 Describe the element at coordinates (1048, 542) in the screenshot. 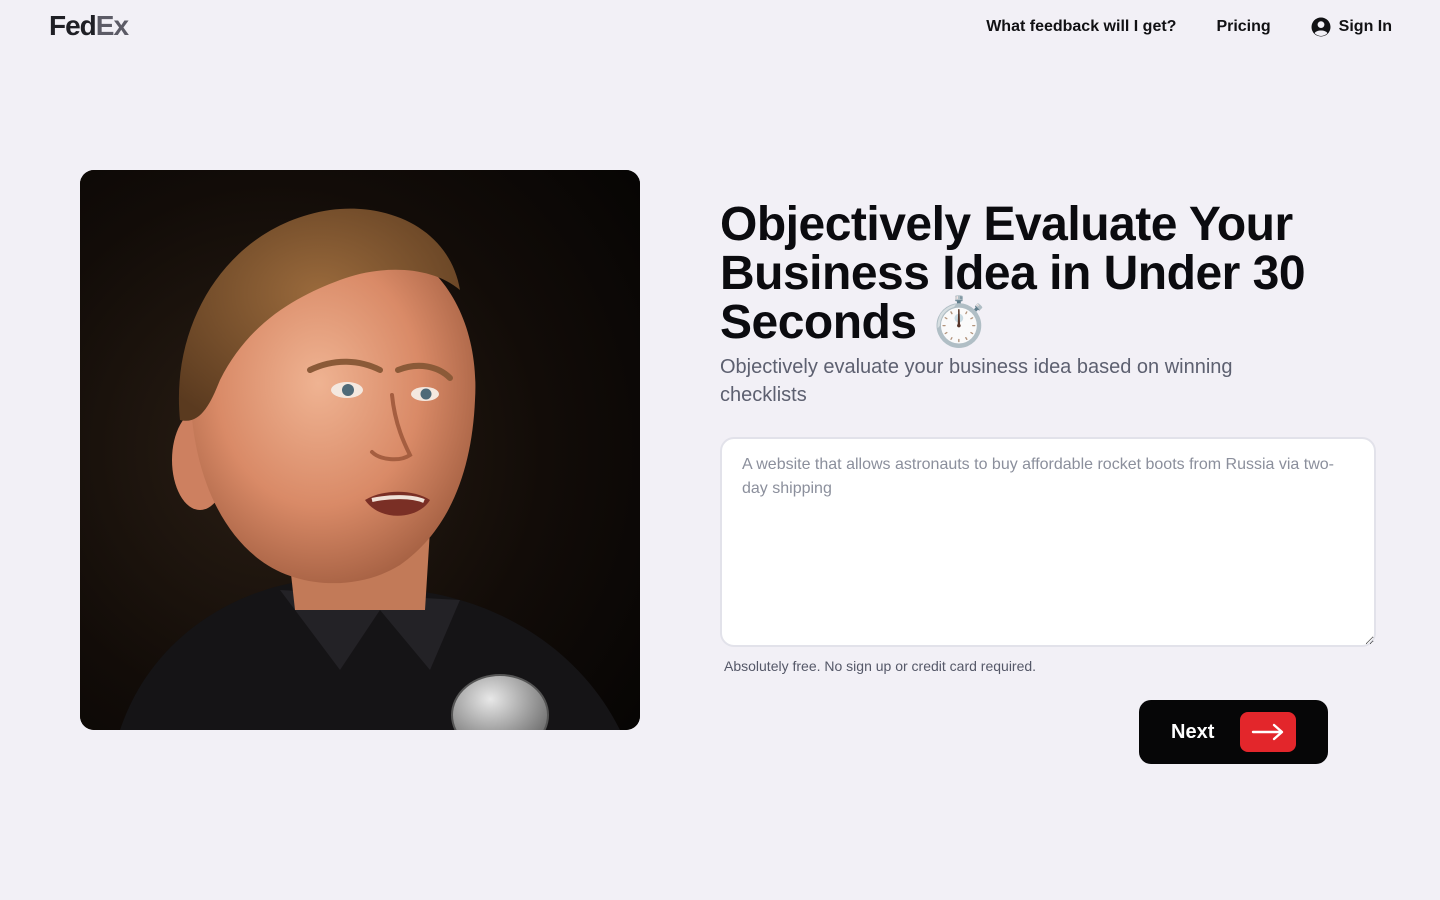

I see `business-idea-input` at that location.